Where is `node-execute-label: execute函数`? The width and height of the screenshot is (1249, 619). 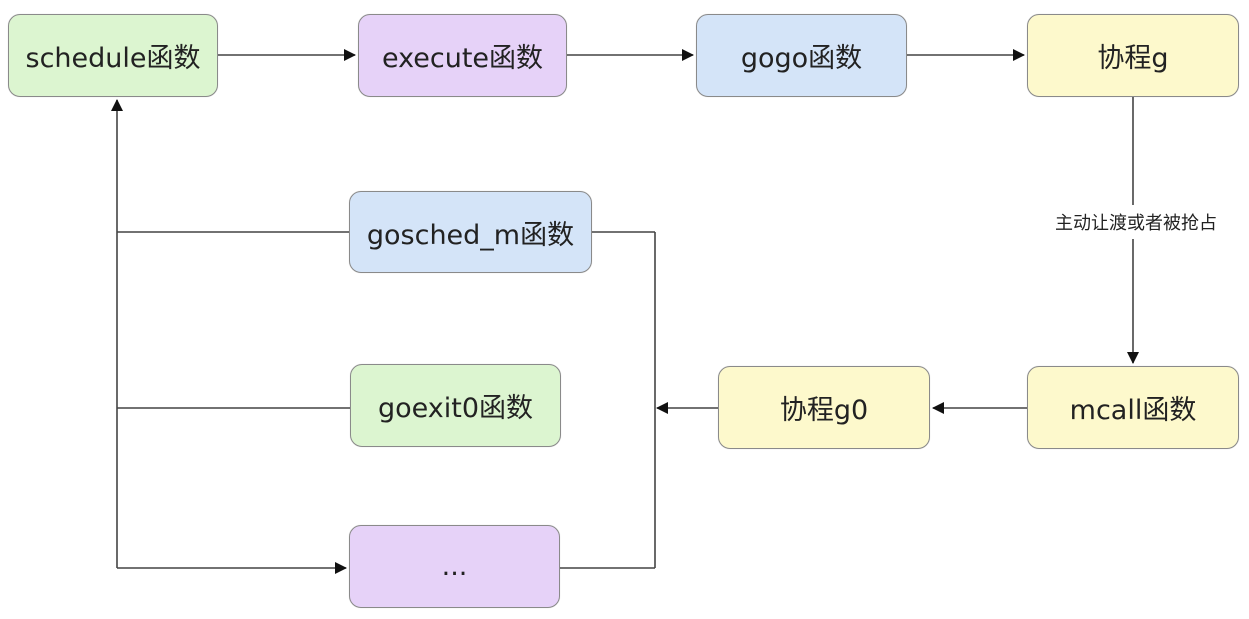
node-execute-label: execute函数 is located at coordinates (462, 58).